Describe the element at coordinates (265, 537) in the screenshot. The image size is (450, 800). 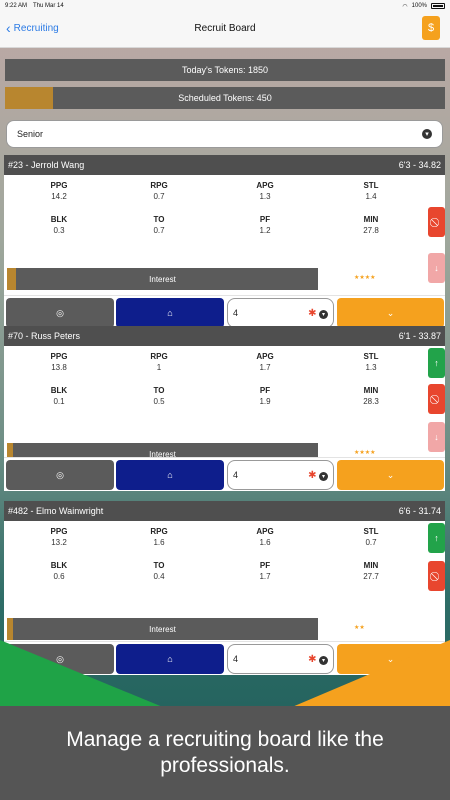
I see `stat-apg: APG 1.6` at that location.